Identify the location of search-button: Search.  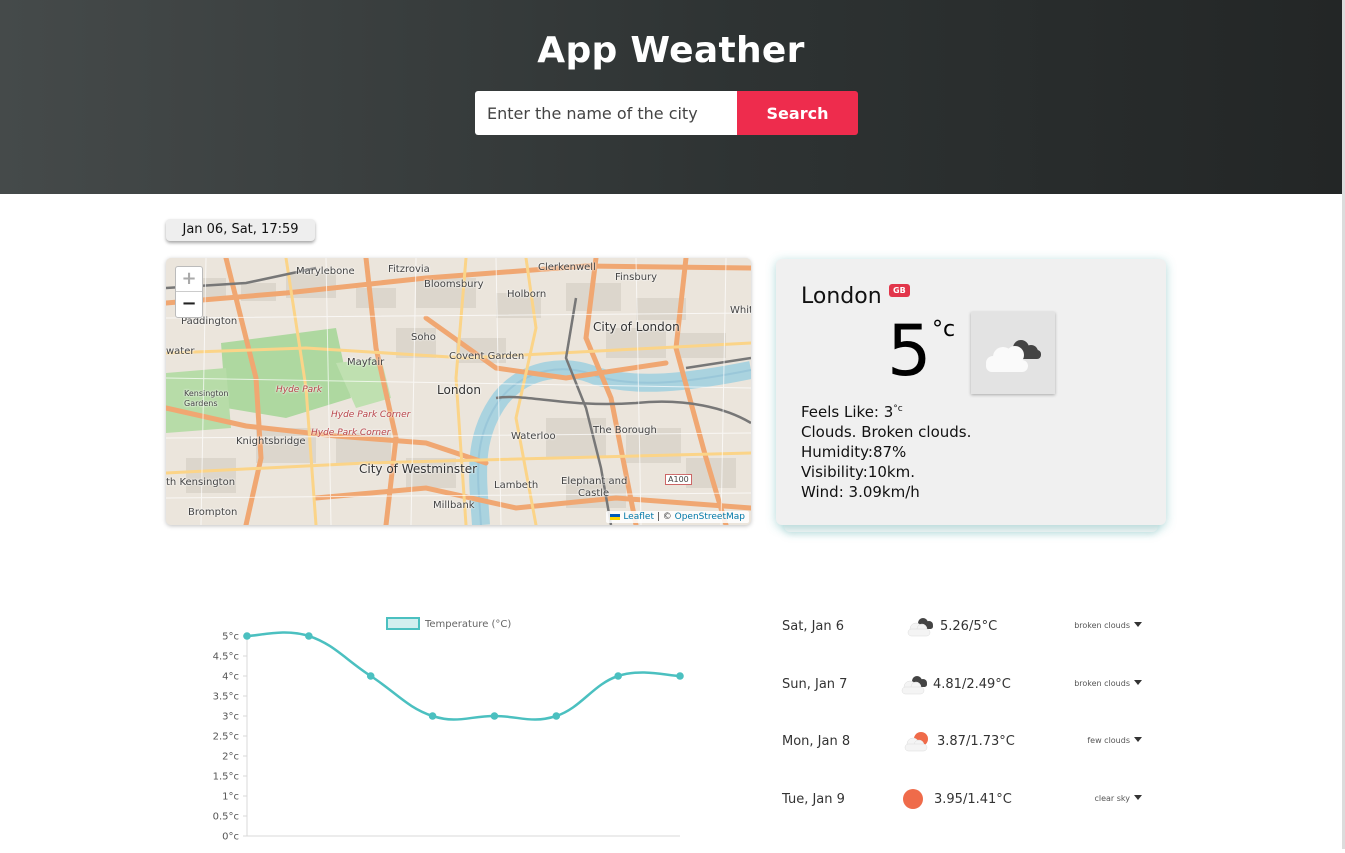
(797, 113).